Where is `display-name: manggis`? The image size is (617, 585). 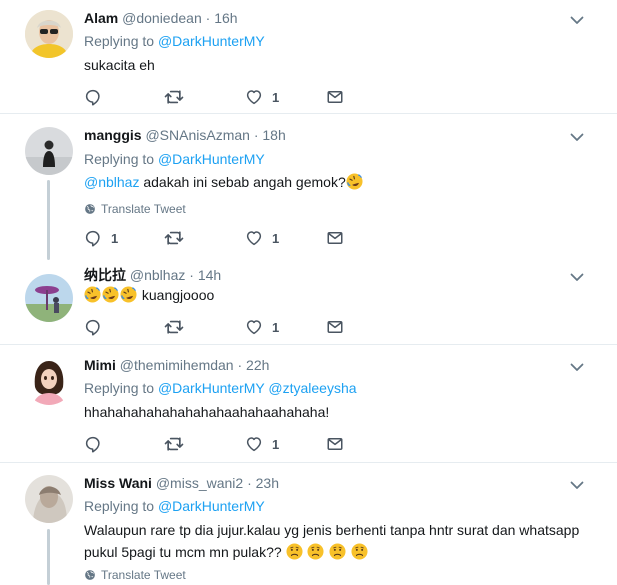 display-name: manggis is located at coordinates (113, 135).